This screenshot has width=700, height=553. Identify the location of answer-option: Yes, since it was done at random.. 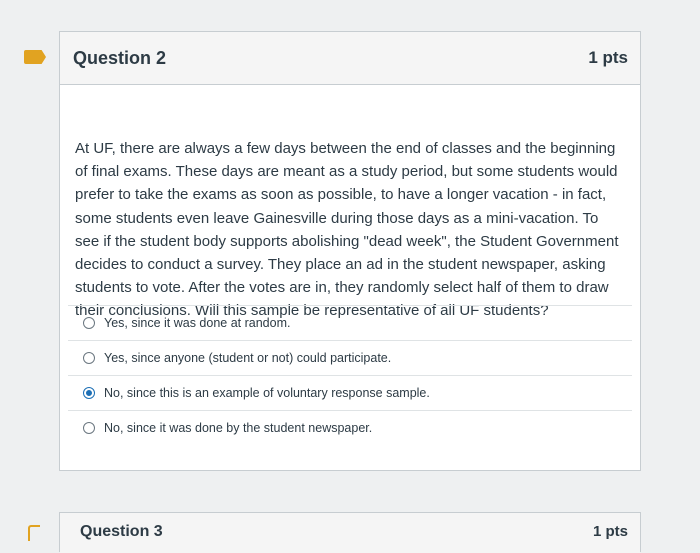
(350, 322).